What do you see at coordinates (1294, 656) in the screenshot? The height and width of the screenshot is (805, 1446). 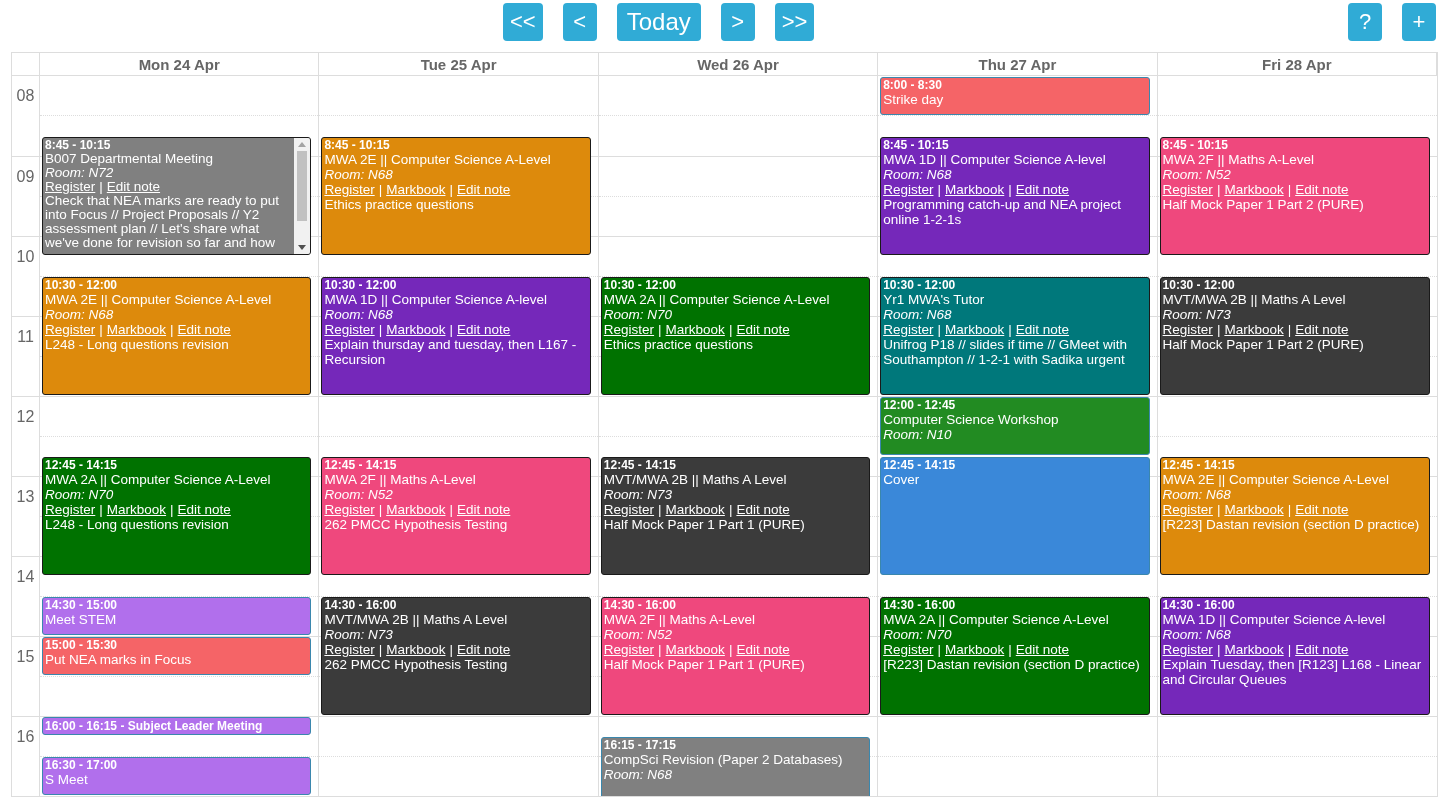 I see `calendar-event: 14:30 - 16:00 MWA 1D || Computer Science A-level Room: N68 Register | Markbook | Edit note Explain Tuesday, then [R123] L168 - Linear and Circular Queues` at bounding box center [1294, 656].